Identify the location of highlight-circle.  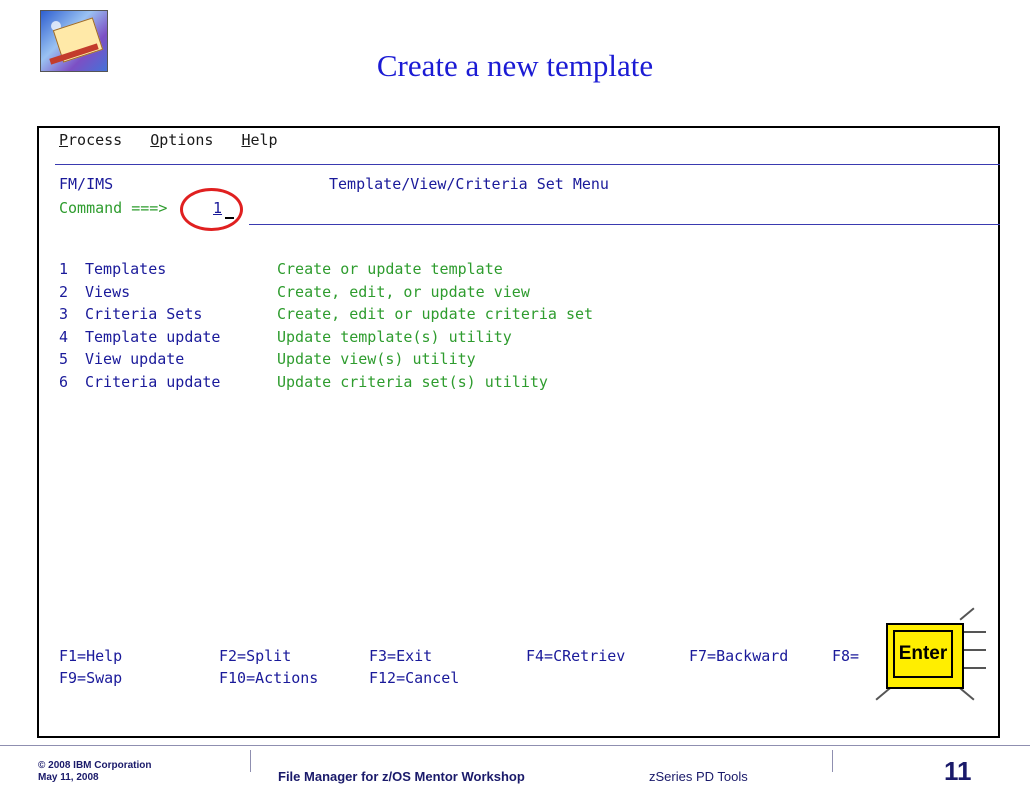
(211, 209).